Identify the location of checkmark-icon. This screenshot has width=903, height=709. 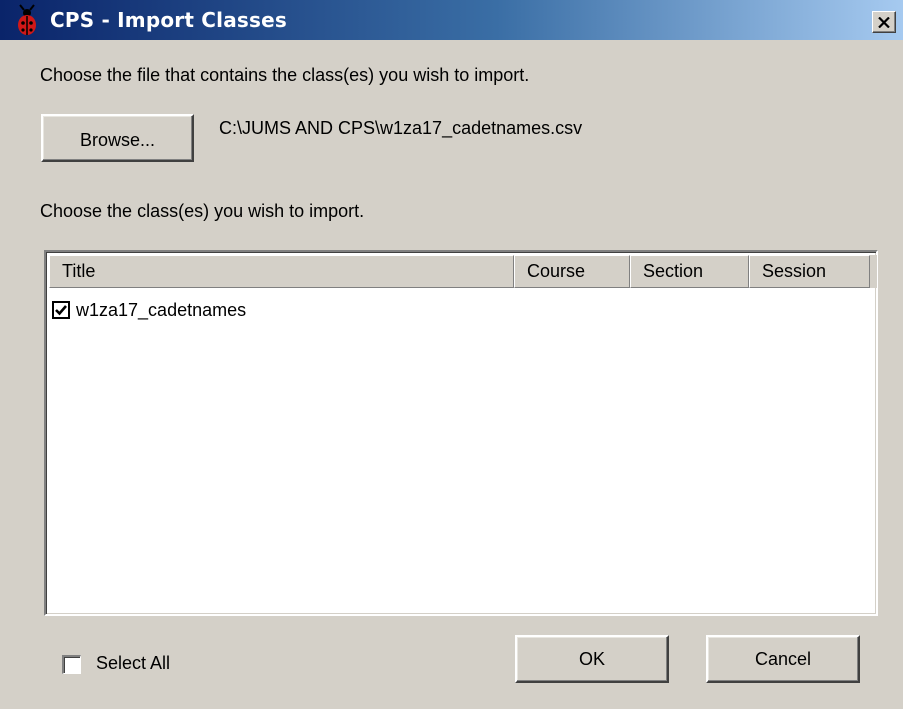
(61, 310).